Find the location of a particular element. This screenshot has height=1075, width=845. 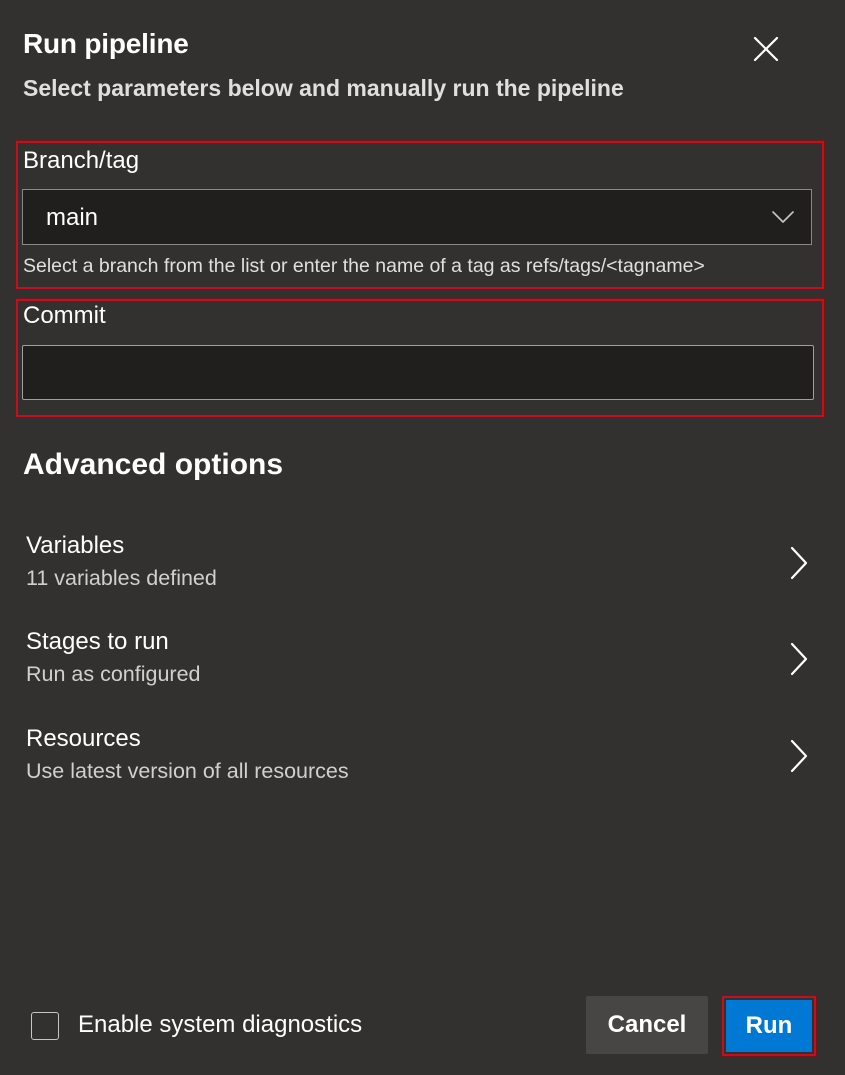

dialog-title: Run pipeline is located at coordinates (106, 43).